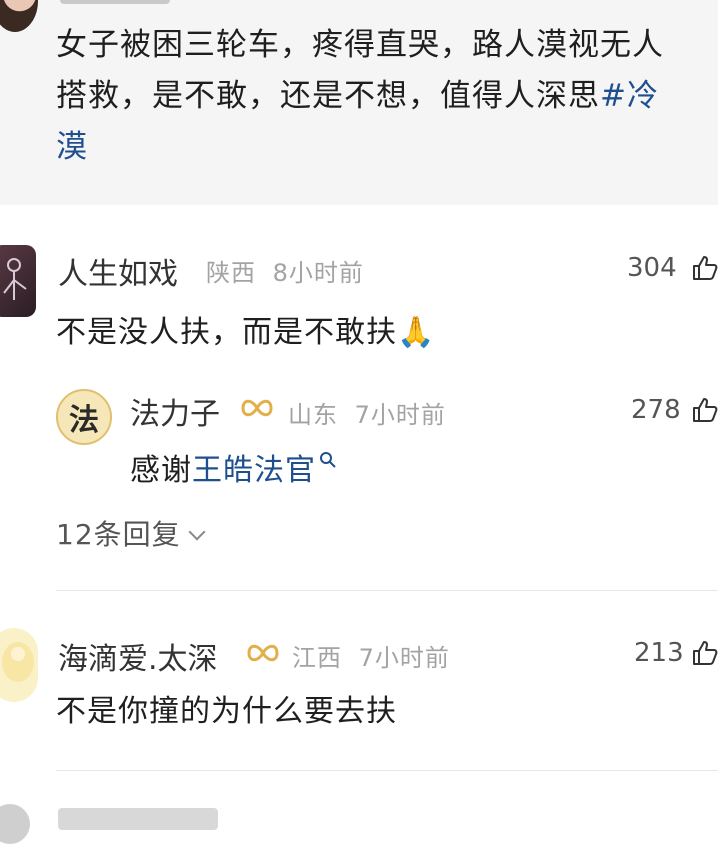 Image resolution: width=718 pixels, height=844 pixels. I want to click on replies-count: 12条回复, so click(118, 534).